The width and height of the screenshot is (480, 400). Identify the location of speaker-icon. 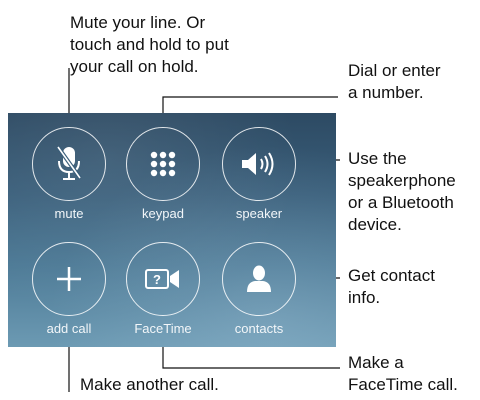
(258, 164).